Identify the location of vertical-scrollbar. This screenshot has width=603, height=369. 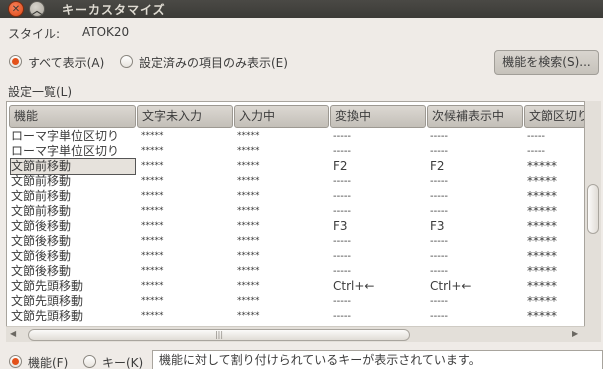
(593, 221).